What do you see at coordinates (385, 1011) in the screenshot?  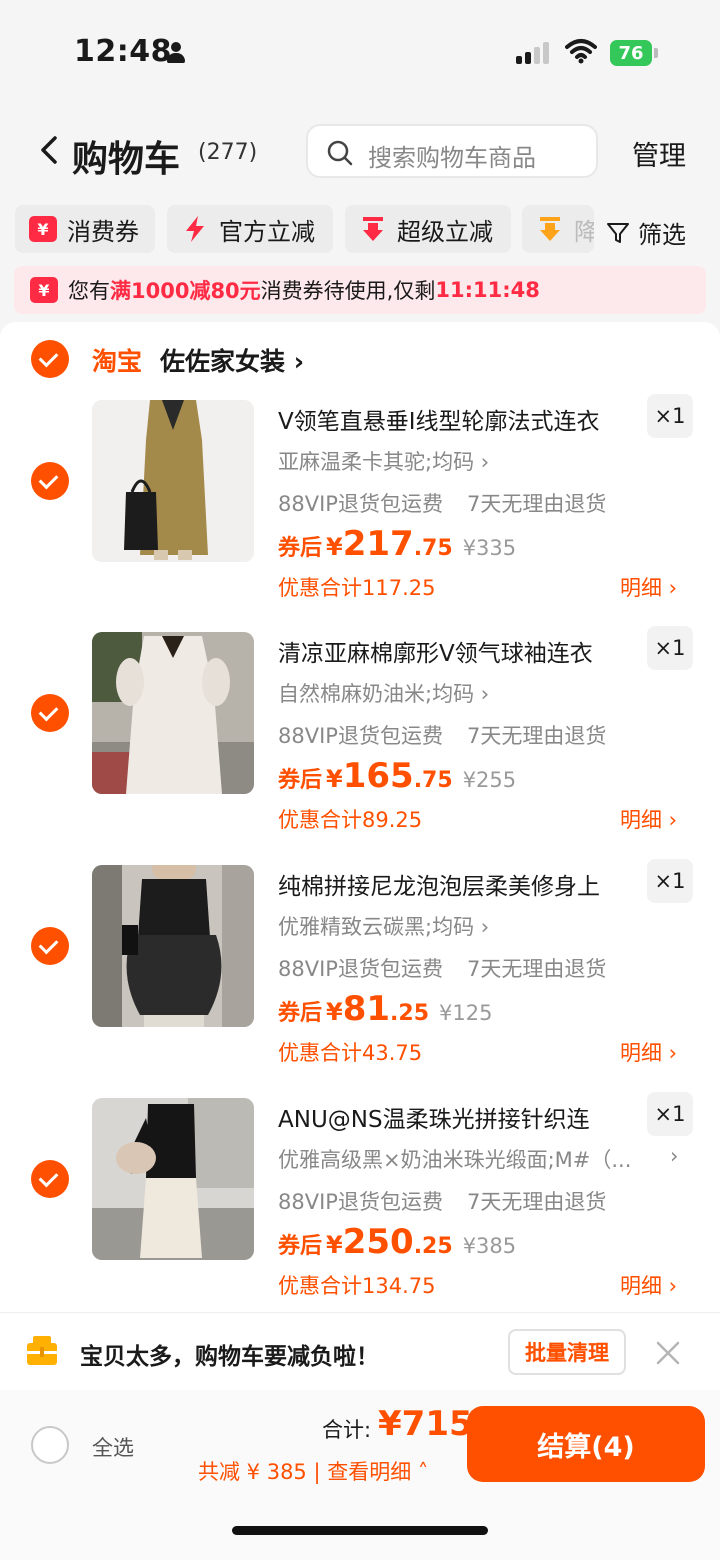 I see `price: 券后 ¥81.25 ¥125` at bounding box center [385, 1011].